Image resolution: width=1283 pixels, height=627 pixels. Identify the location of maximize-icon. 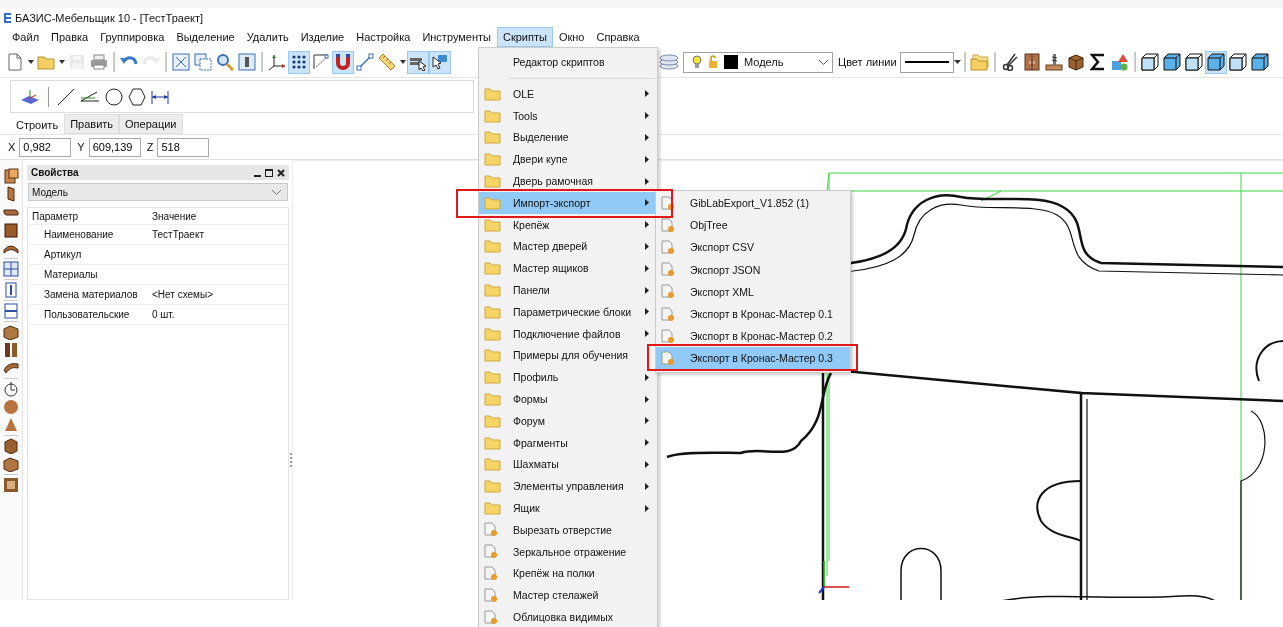
(269, 172).